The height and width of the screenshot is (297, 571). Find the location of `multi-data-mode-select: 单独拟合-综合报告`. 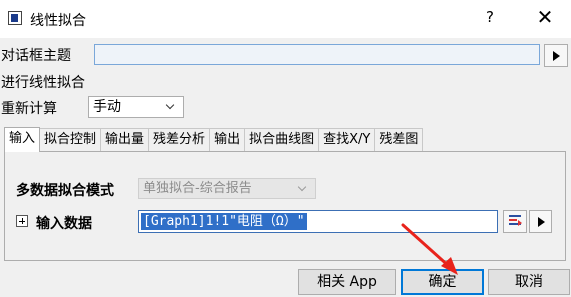

multi-data-mode-select: 单独拟合-综合报告 is located at coordinates (227, 188).